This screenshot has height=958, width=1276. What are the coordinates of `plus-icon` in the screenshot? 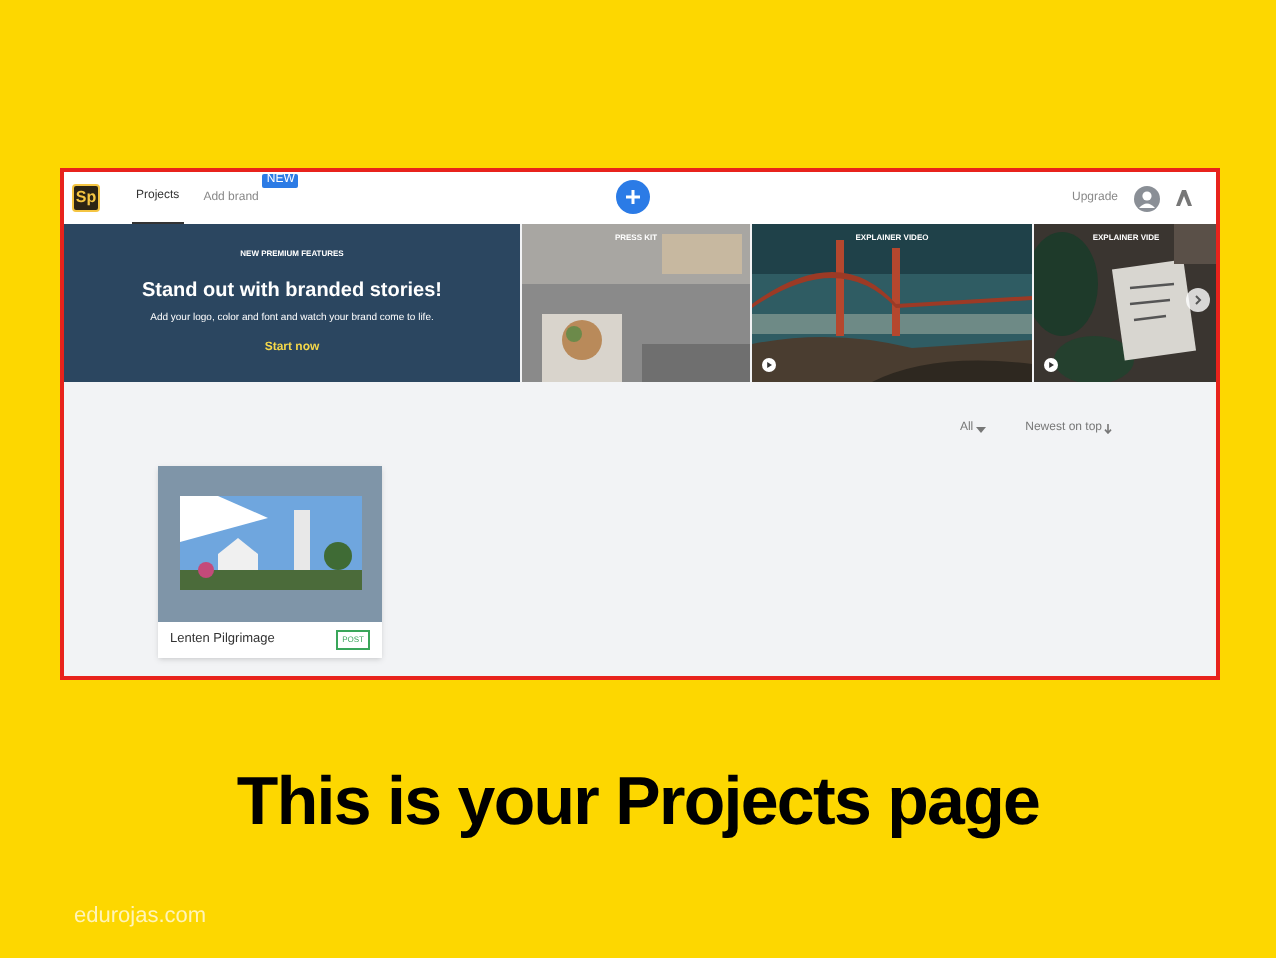 It's located at (633, 197).